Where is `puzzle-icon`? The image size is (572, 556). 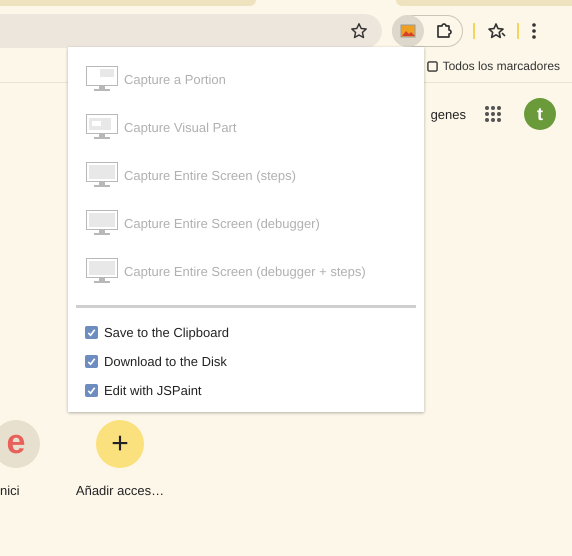 puzzle-icon is located at coordinates (444, 31).